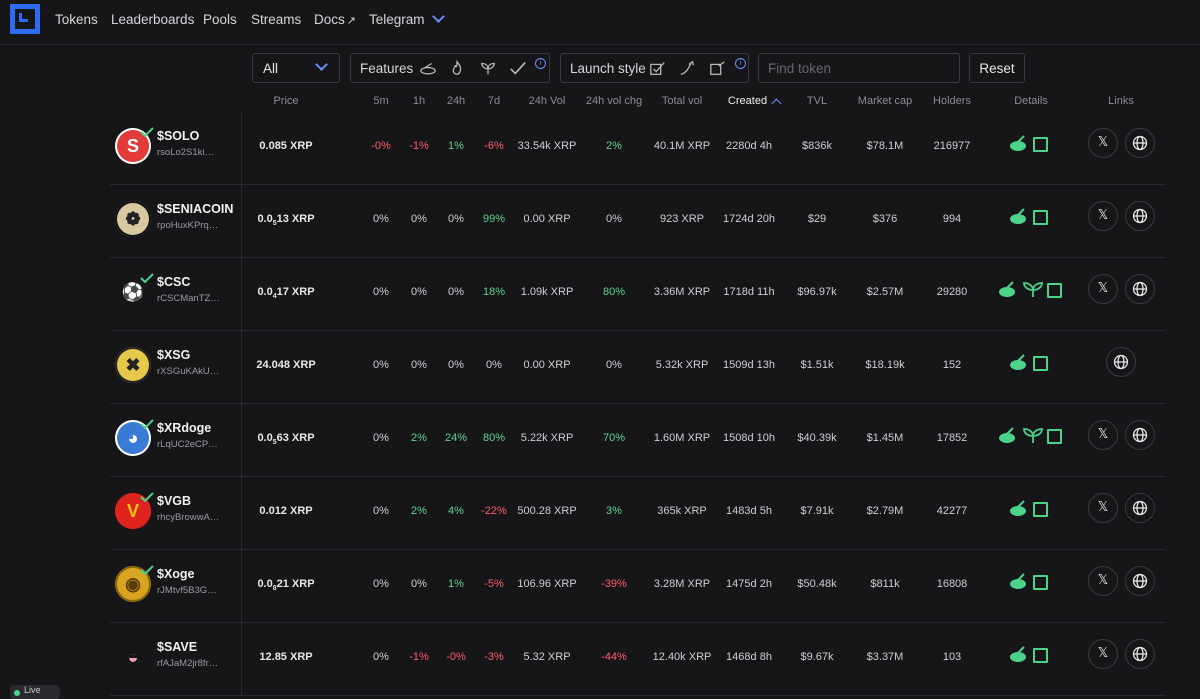 Image resolution: width=1200 pixels, height=699 pixels. Describe the element at coordinates (286, 511) in the screenshot. I see `price-value: 0.012 XRP` at that location.